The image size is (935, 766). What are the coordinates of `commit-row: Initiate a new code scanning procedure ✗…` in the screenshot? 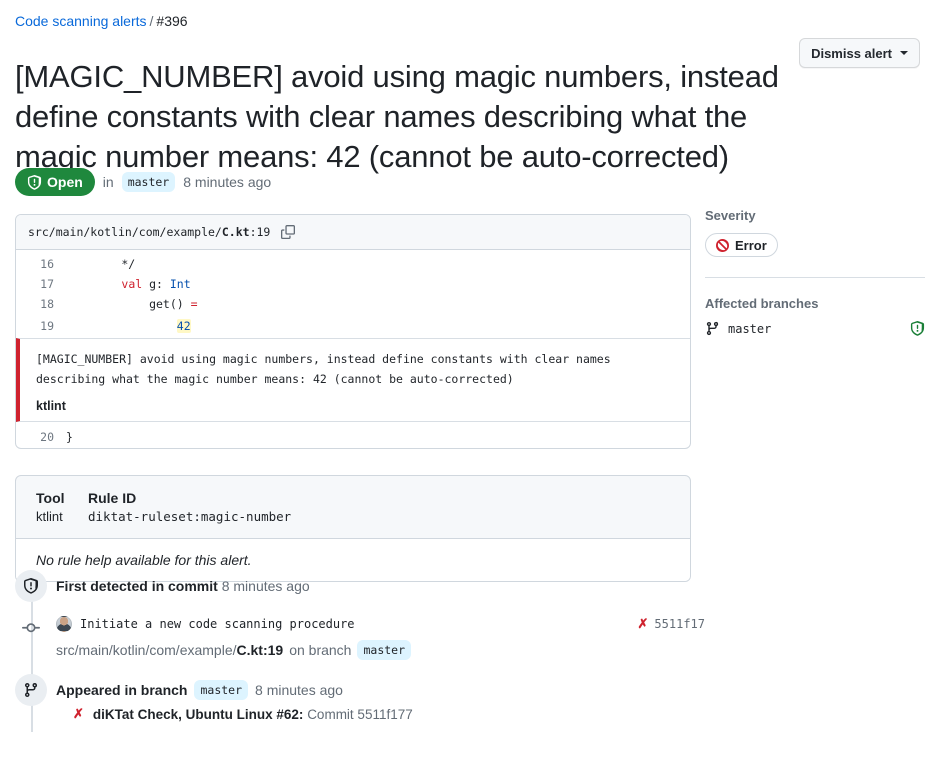 It's located at (380, 624).